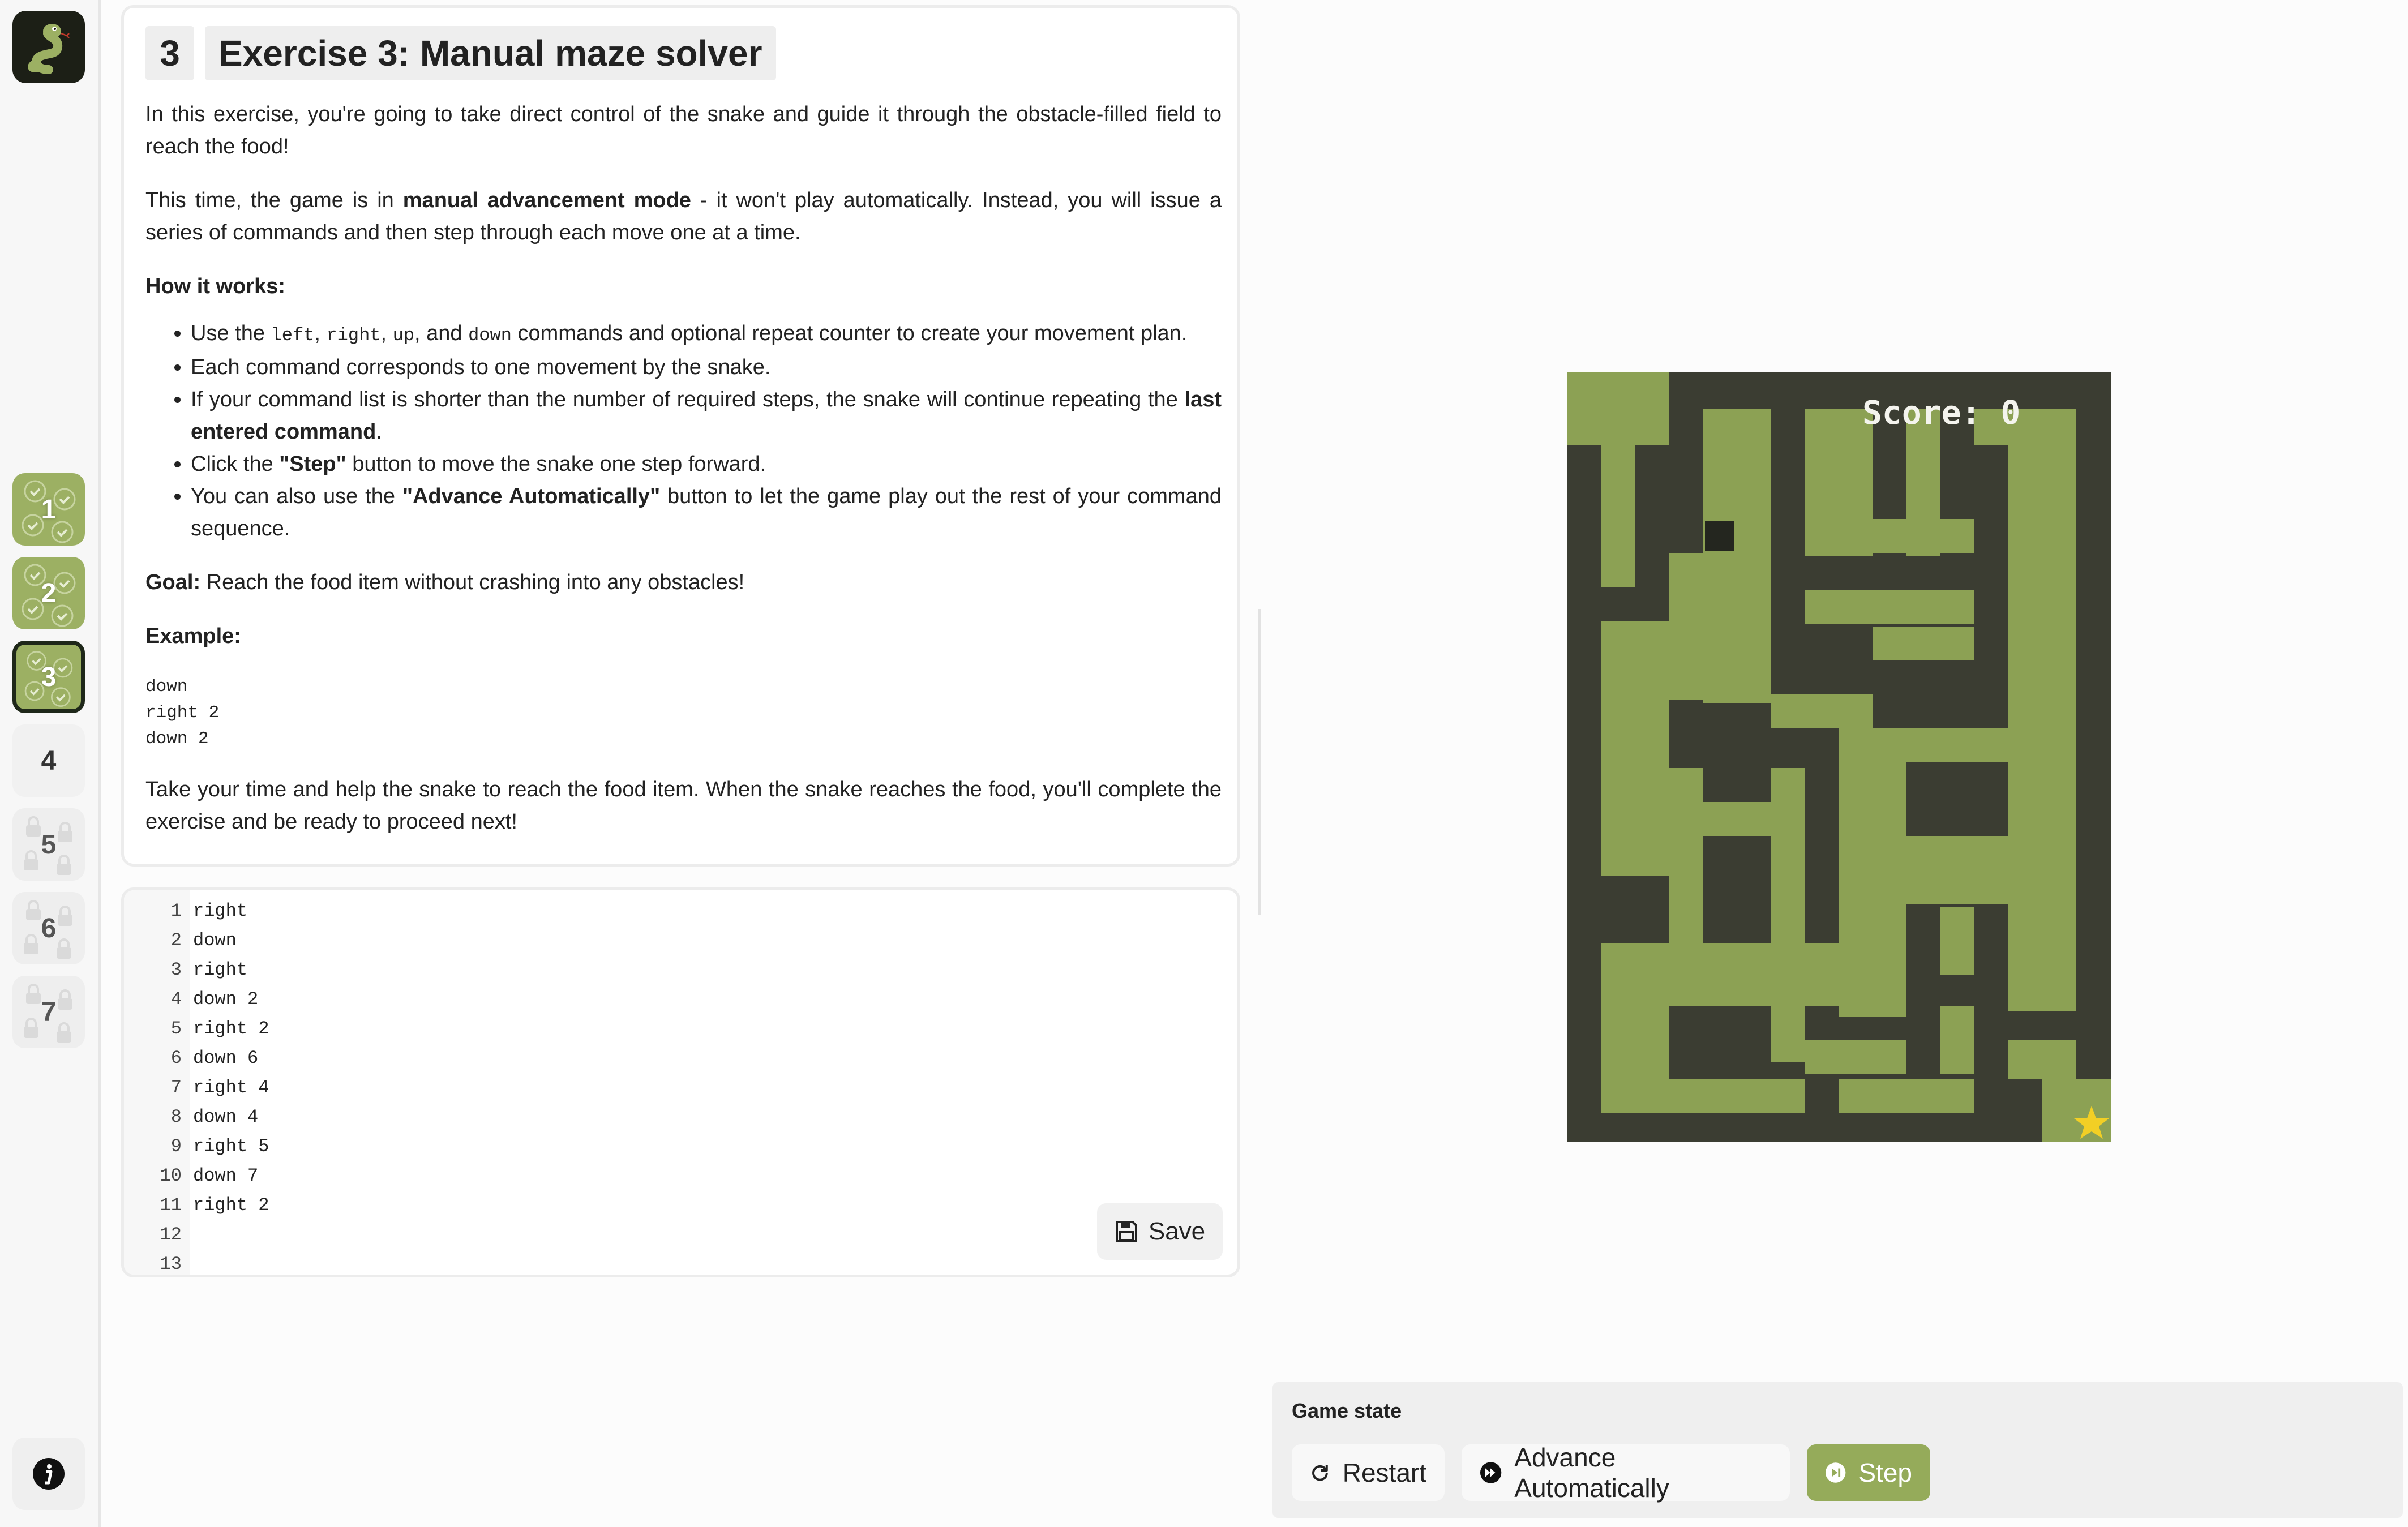 The width and height of the screenshot is (2408, 1527). What do you see at coordinates (176, 1116) in the screenshot?
I see `line-number: 8` at bounding box center [176, 1116].